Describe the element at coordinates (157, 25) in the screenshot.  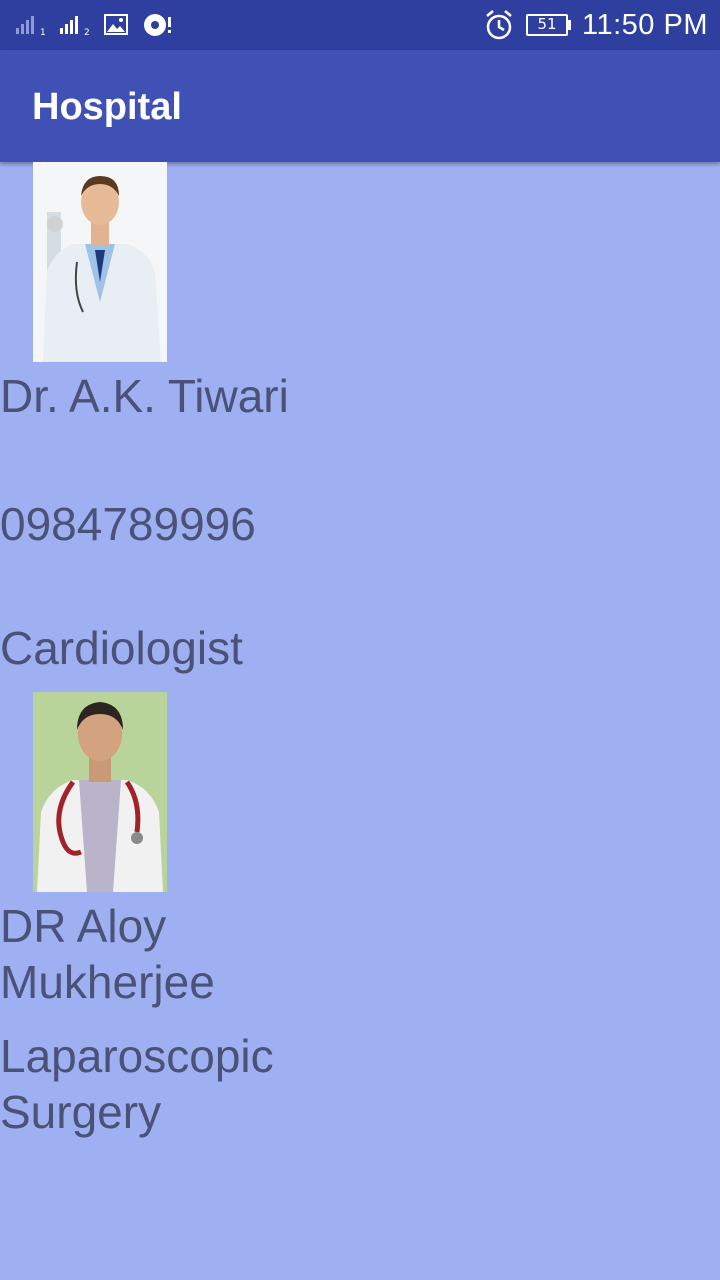
I see `sync-icon` at that location.